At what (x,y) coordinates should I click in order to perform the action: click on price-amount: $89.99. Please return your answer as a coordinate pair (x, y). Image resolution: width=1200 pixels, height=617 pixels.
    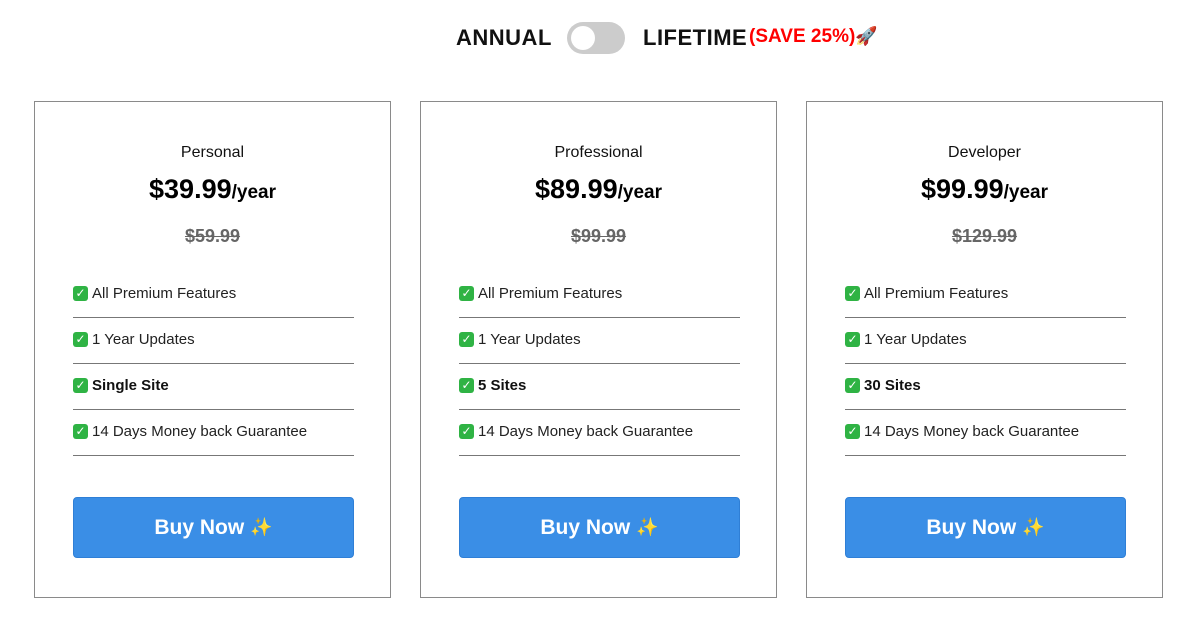
    Looking at the image, I should click on (576, 189).